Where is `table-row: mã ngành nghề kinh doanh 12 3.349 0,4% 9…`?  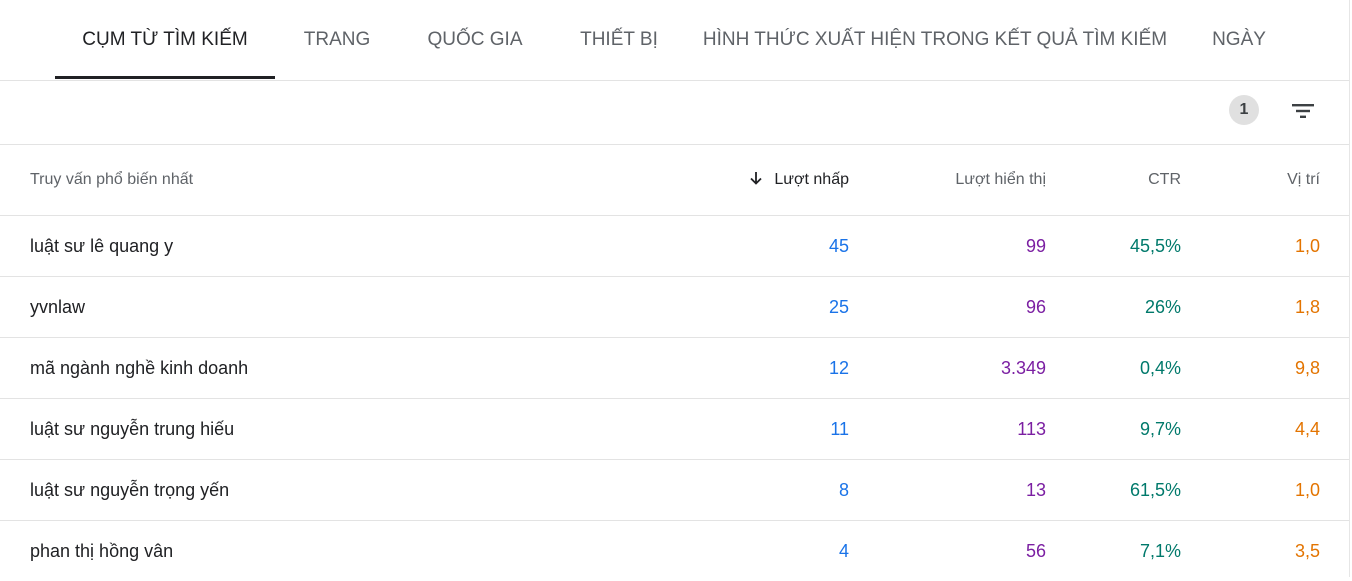
table-row: mã ngành nghề kinh doanh 12 3.349 0,4% 9… is located at coordinates (674, 368).